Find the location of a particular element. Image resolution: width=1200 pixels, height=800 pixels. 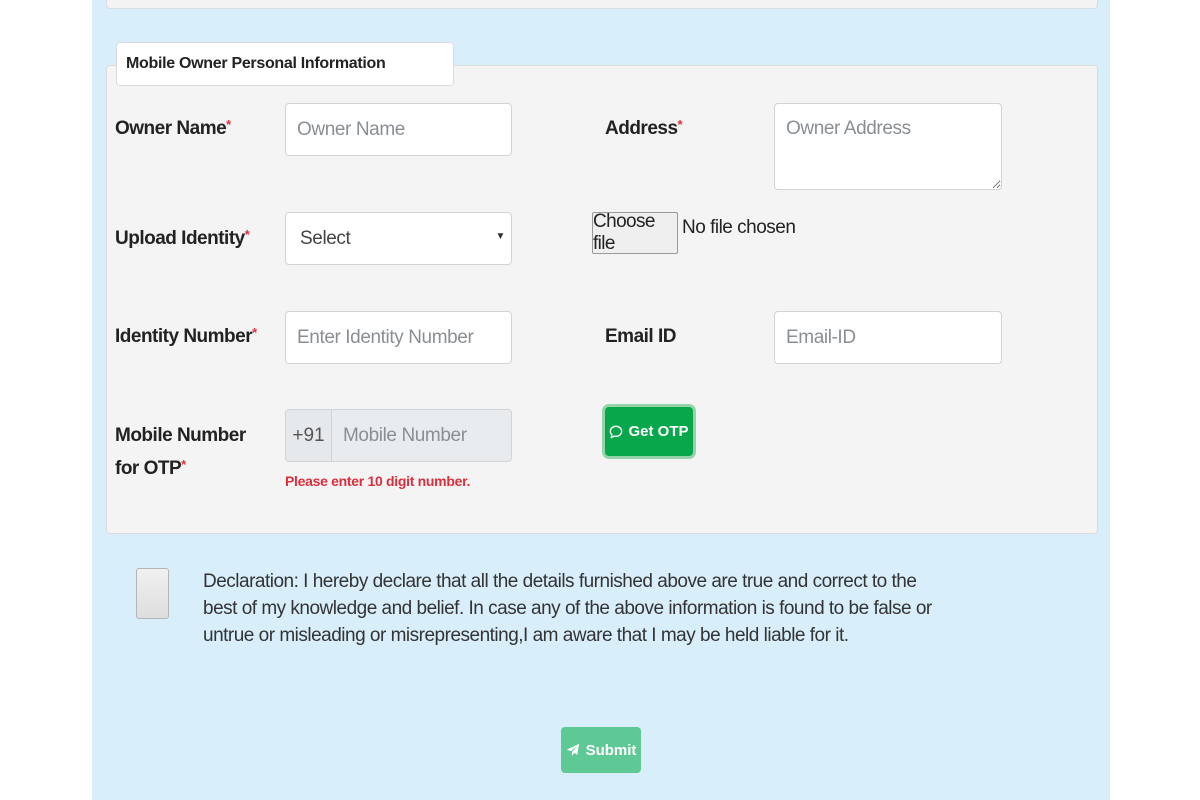

mobile-number-input: Mobile Number is located at coordinates (421, 435).